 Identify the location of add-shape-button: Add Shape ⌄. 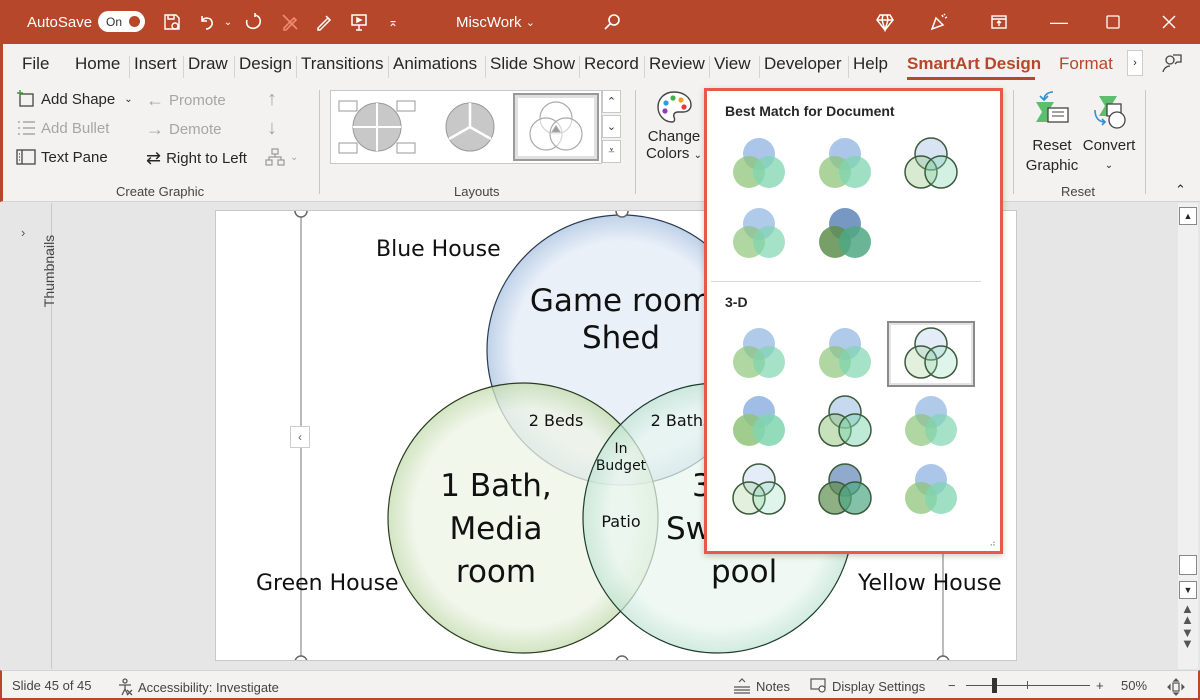
(74, 99).